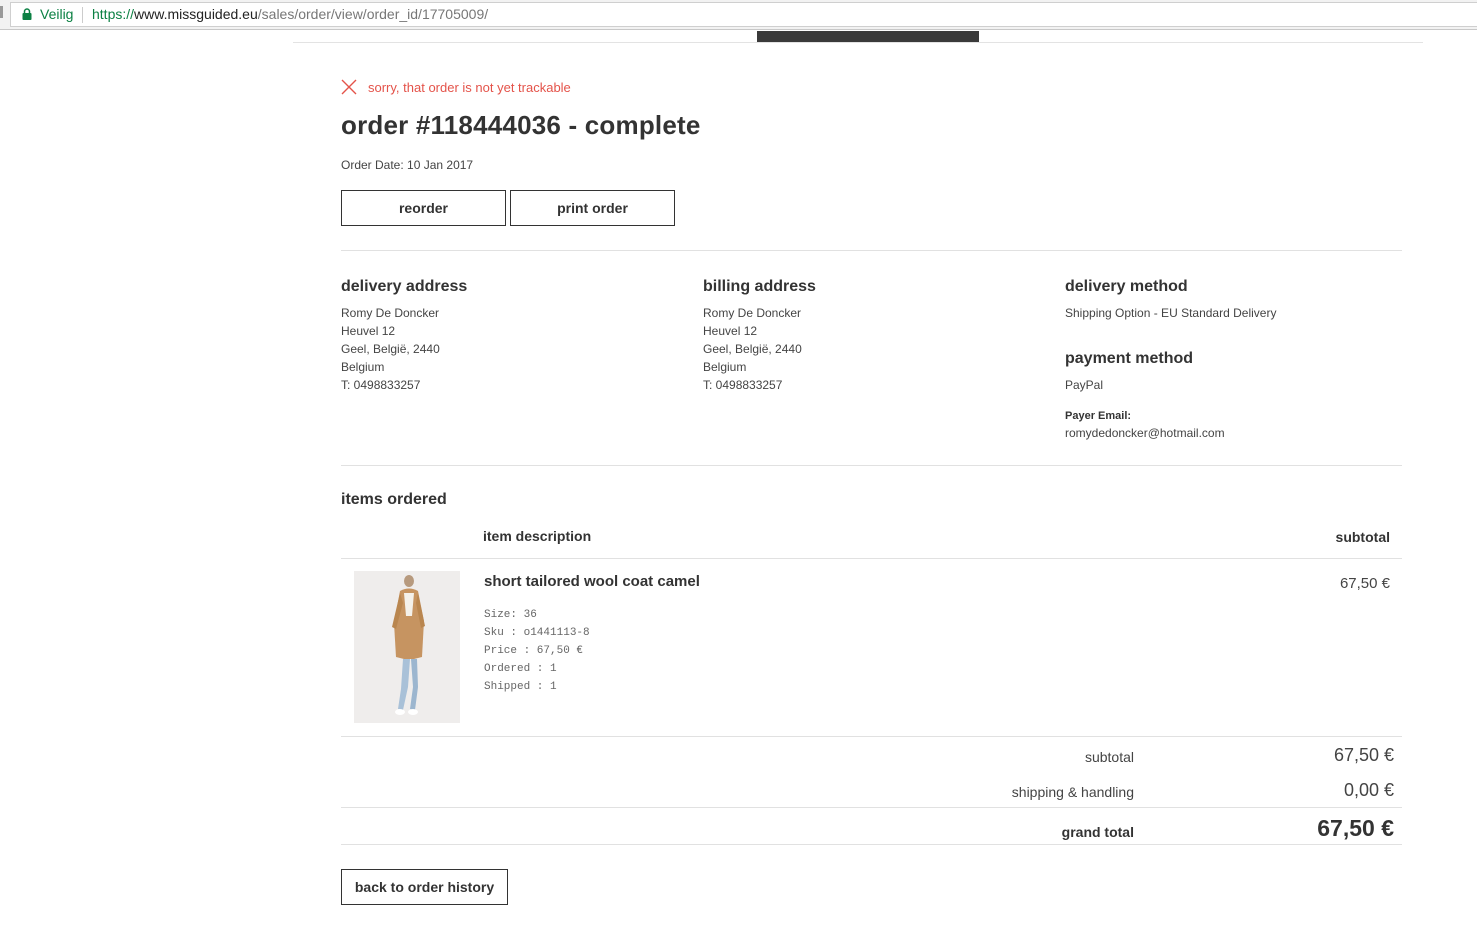 This screenshot has width=1477, height=925. I want to click on product-photo, so click(407, 647).